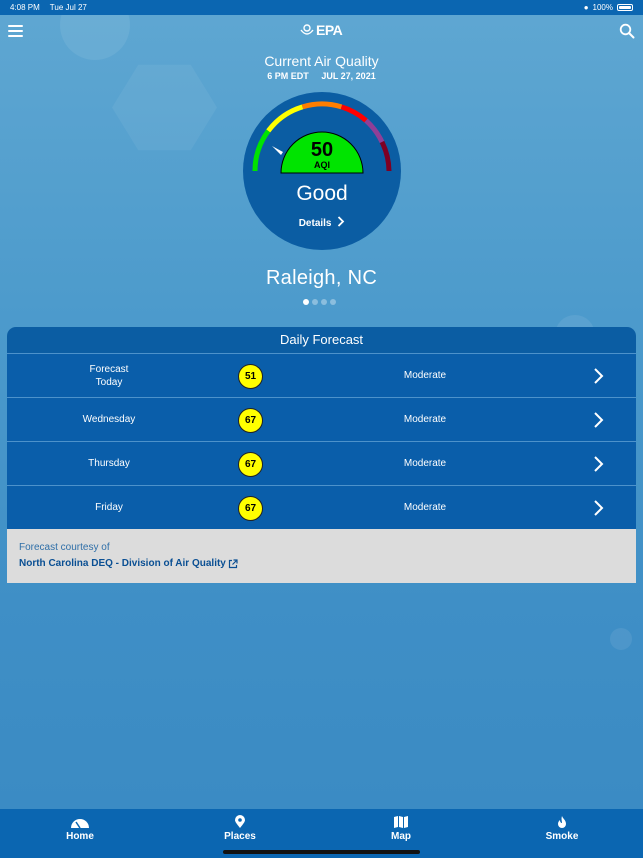 The height and width of the screenshot is (858, 643). I want to click on battery-icon, so click(625, 7).